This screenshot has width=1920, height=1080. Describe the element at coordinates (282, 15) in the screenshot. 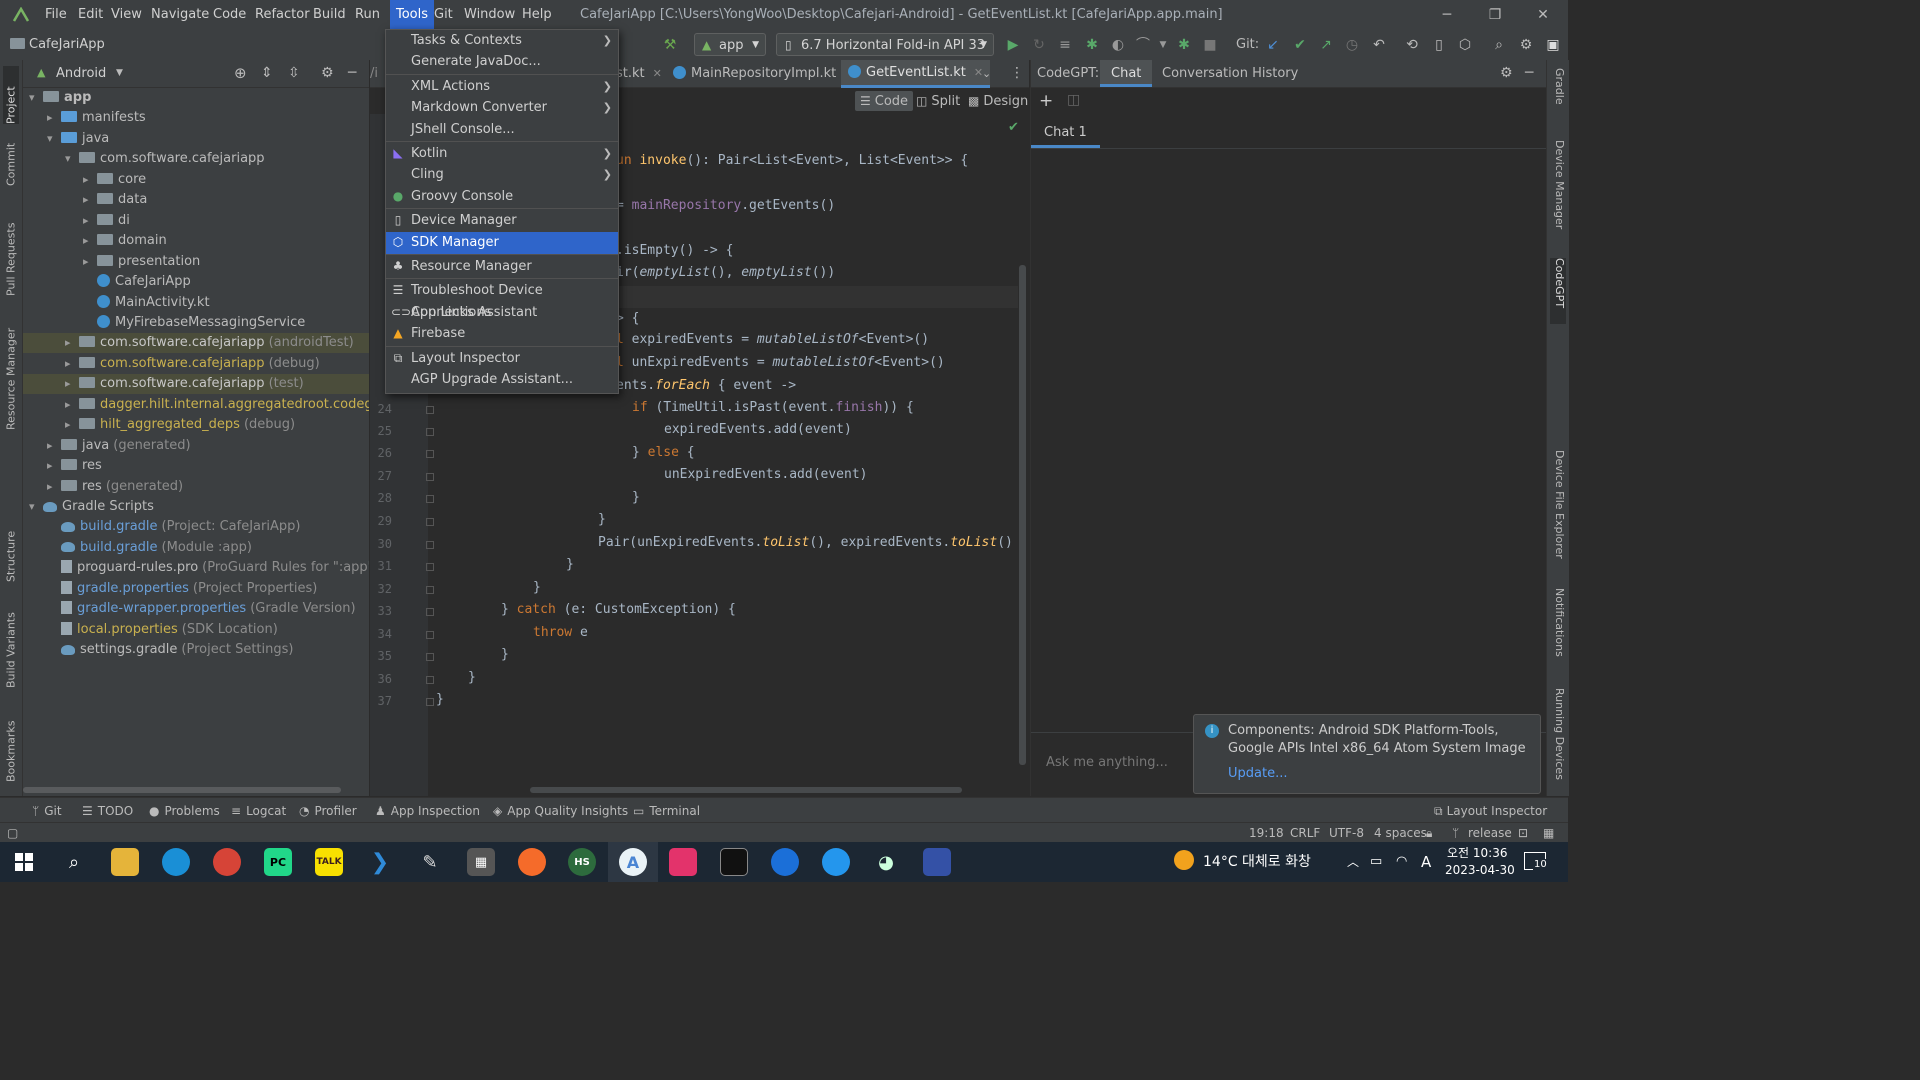

I see `menu-refactor: Refactor` at that location.